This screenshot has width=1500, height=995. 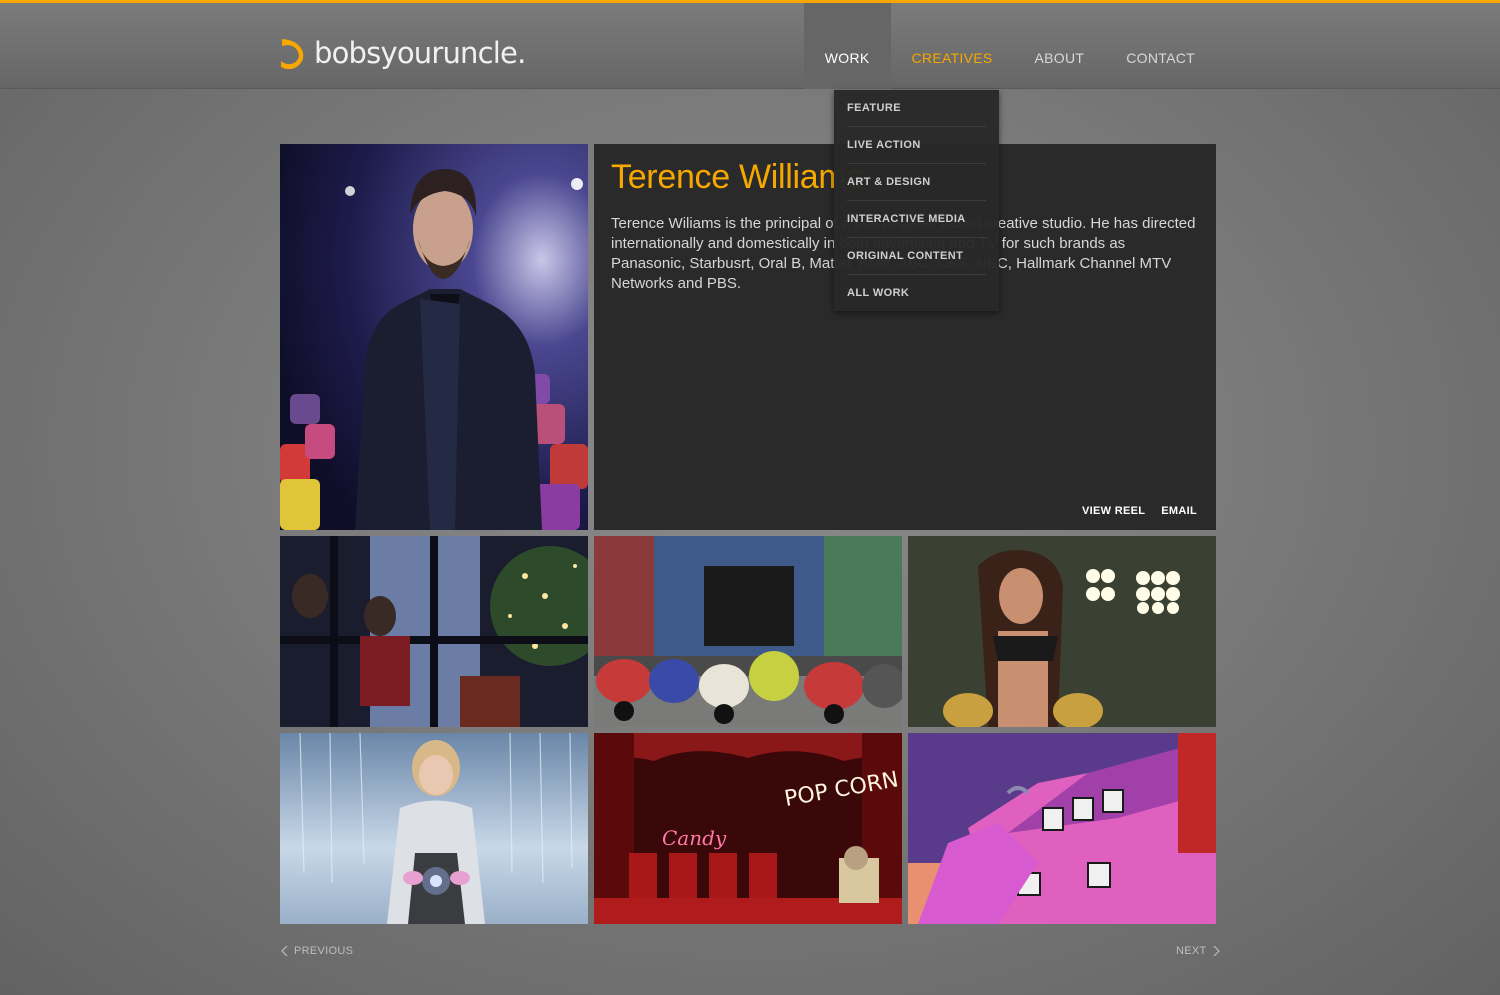 I want to click on bio-actions: VIEW REEL EMAIL, so click(x=1139, y=511).